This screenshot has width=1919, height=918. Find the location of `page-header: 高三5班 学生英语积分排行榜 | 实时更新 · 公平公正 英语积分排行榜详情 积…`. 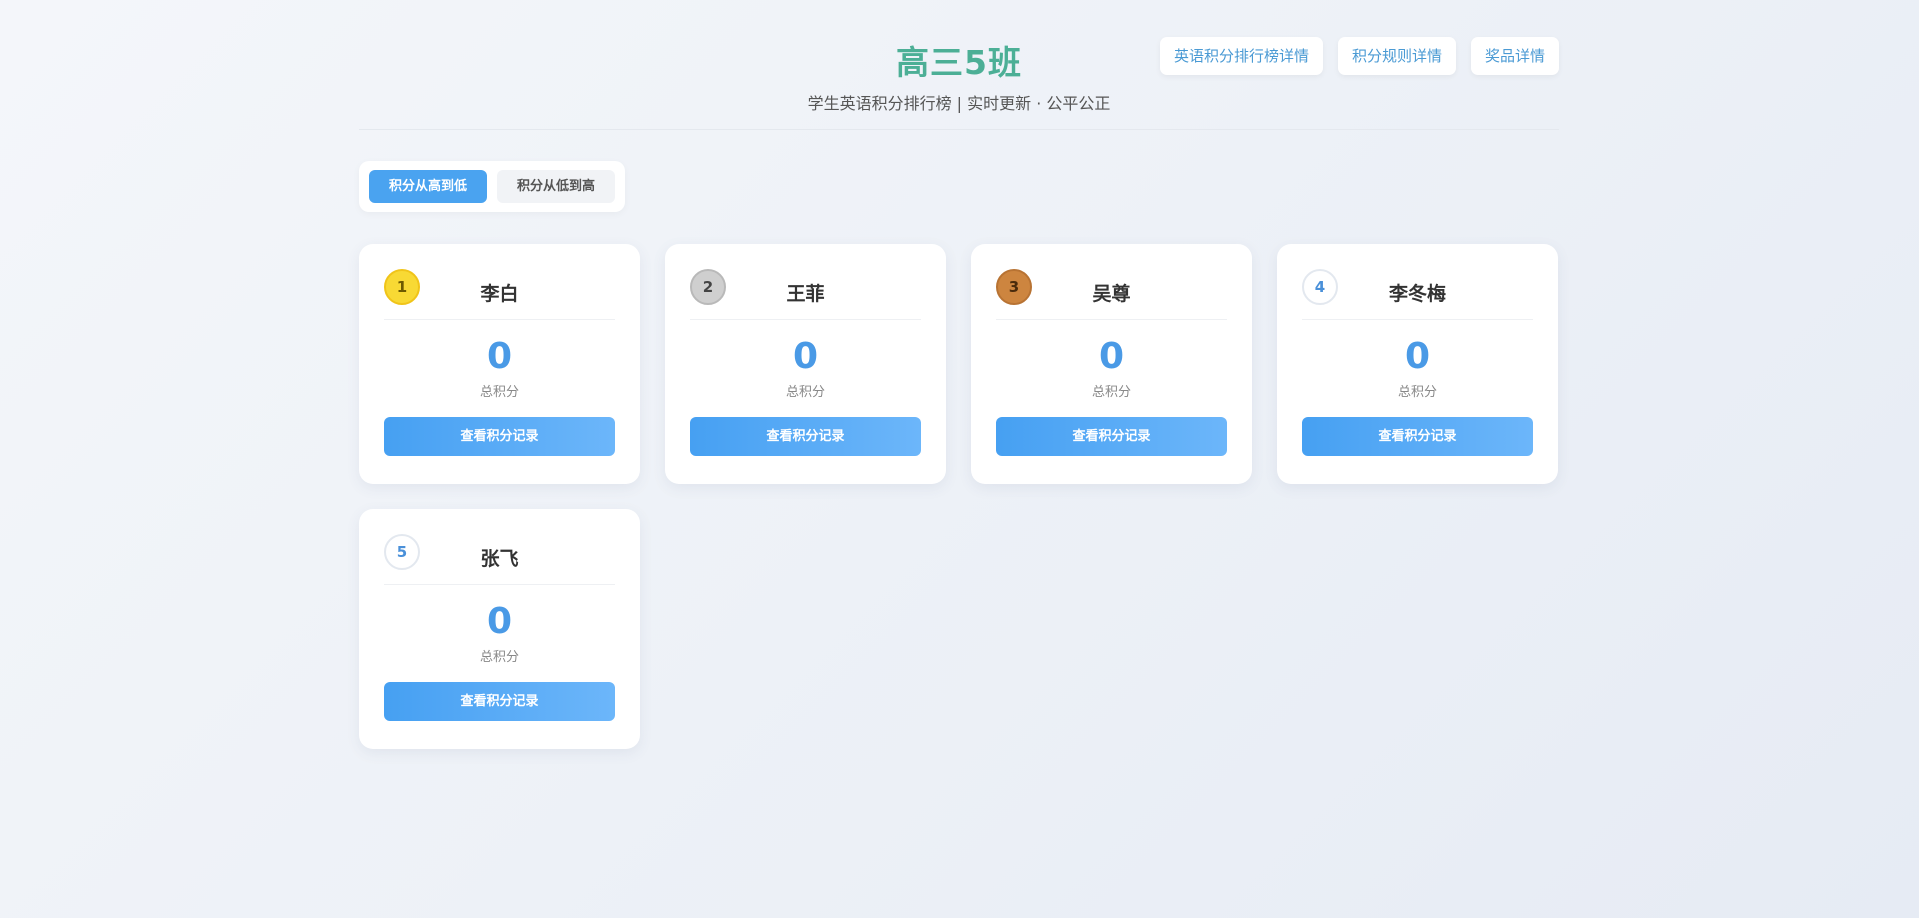

page-header: 高三5班 学生英语积分排行榜 | 实时更新 · 公平公正 英语积分排行榜详情 积… is located at coordinates (959, 65).